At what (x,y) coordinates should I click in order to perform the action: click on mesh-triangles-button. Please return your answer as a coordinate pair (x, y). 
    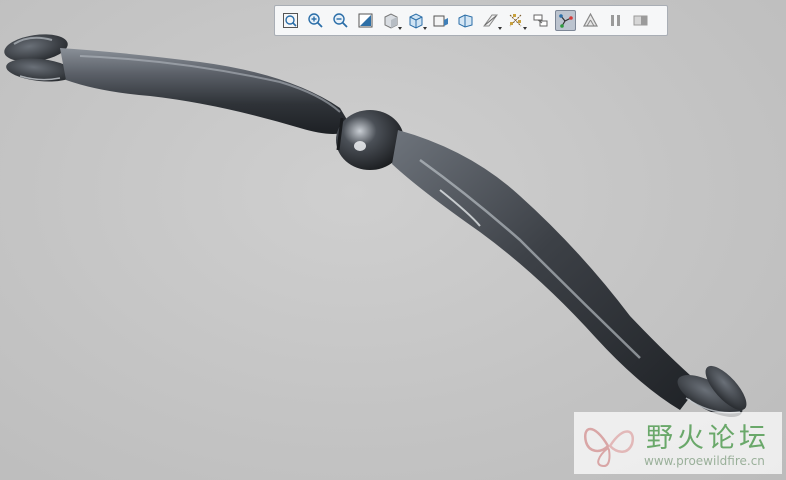
    Looking at the image, I should click on (590, 20).